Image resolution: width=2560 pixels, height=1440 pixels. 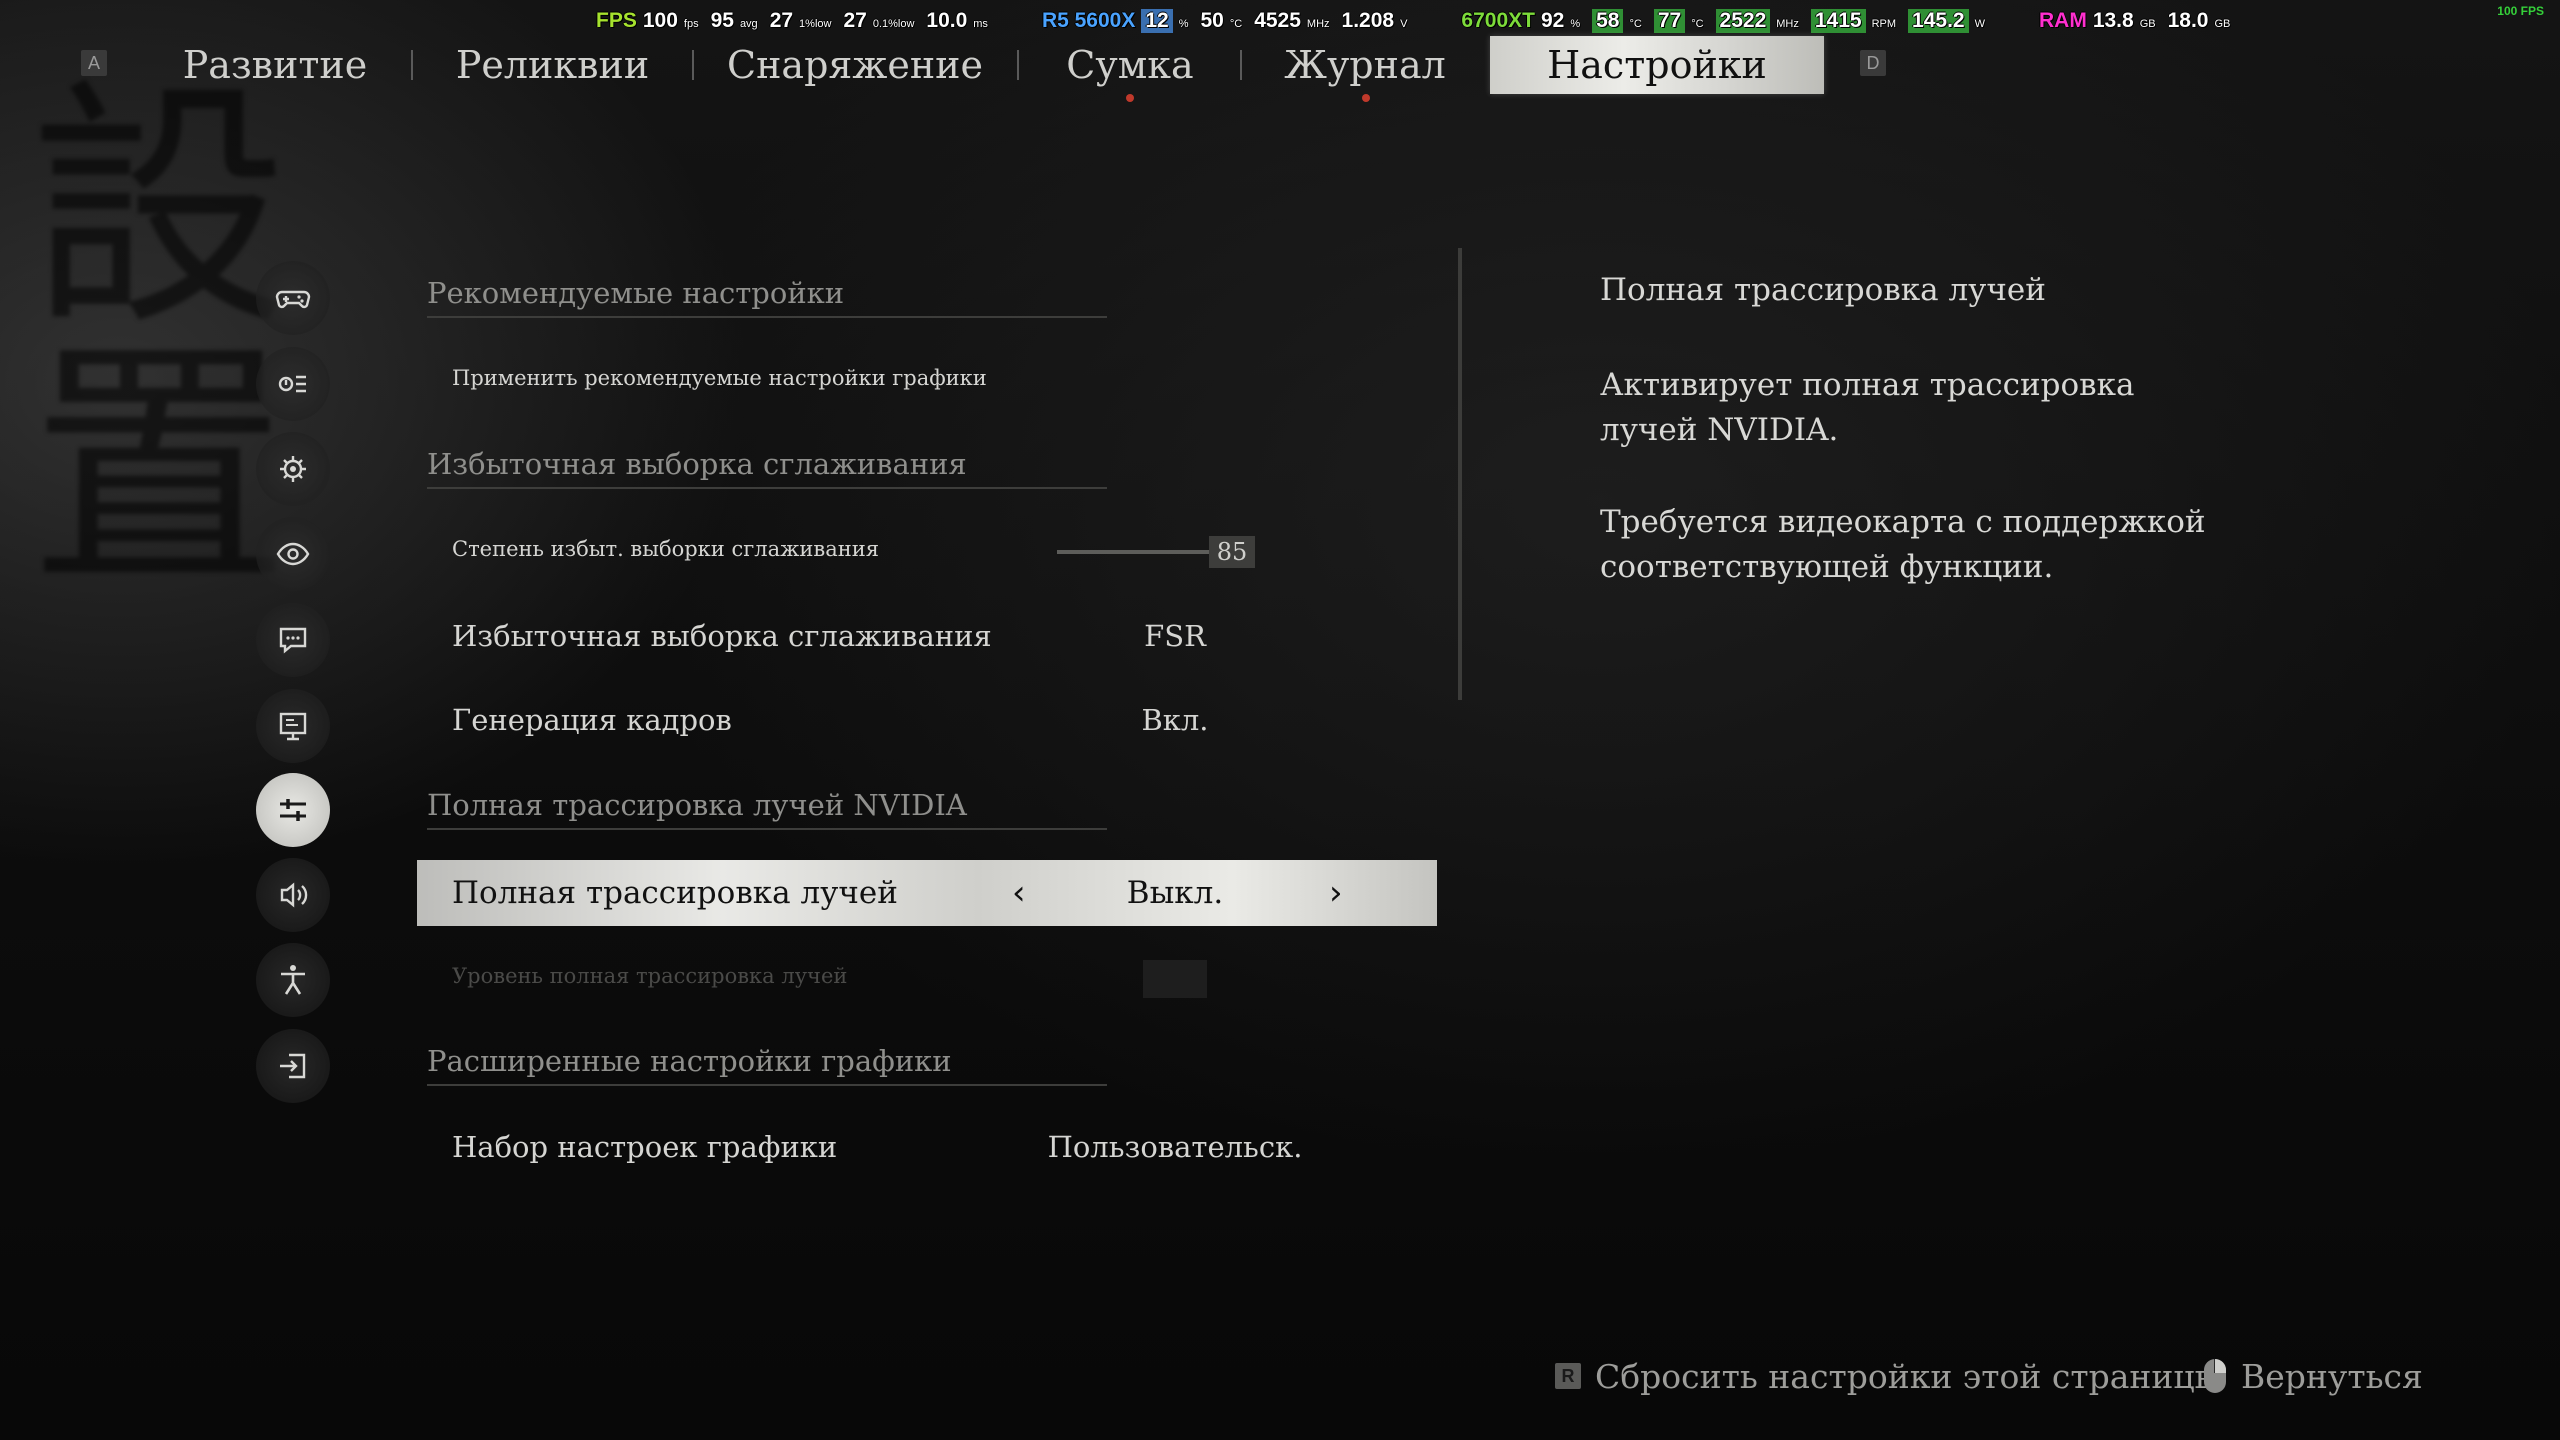 I want to click on category-exit, so click(x=293, y=1066).